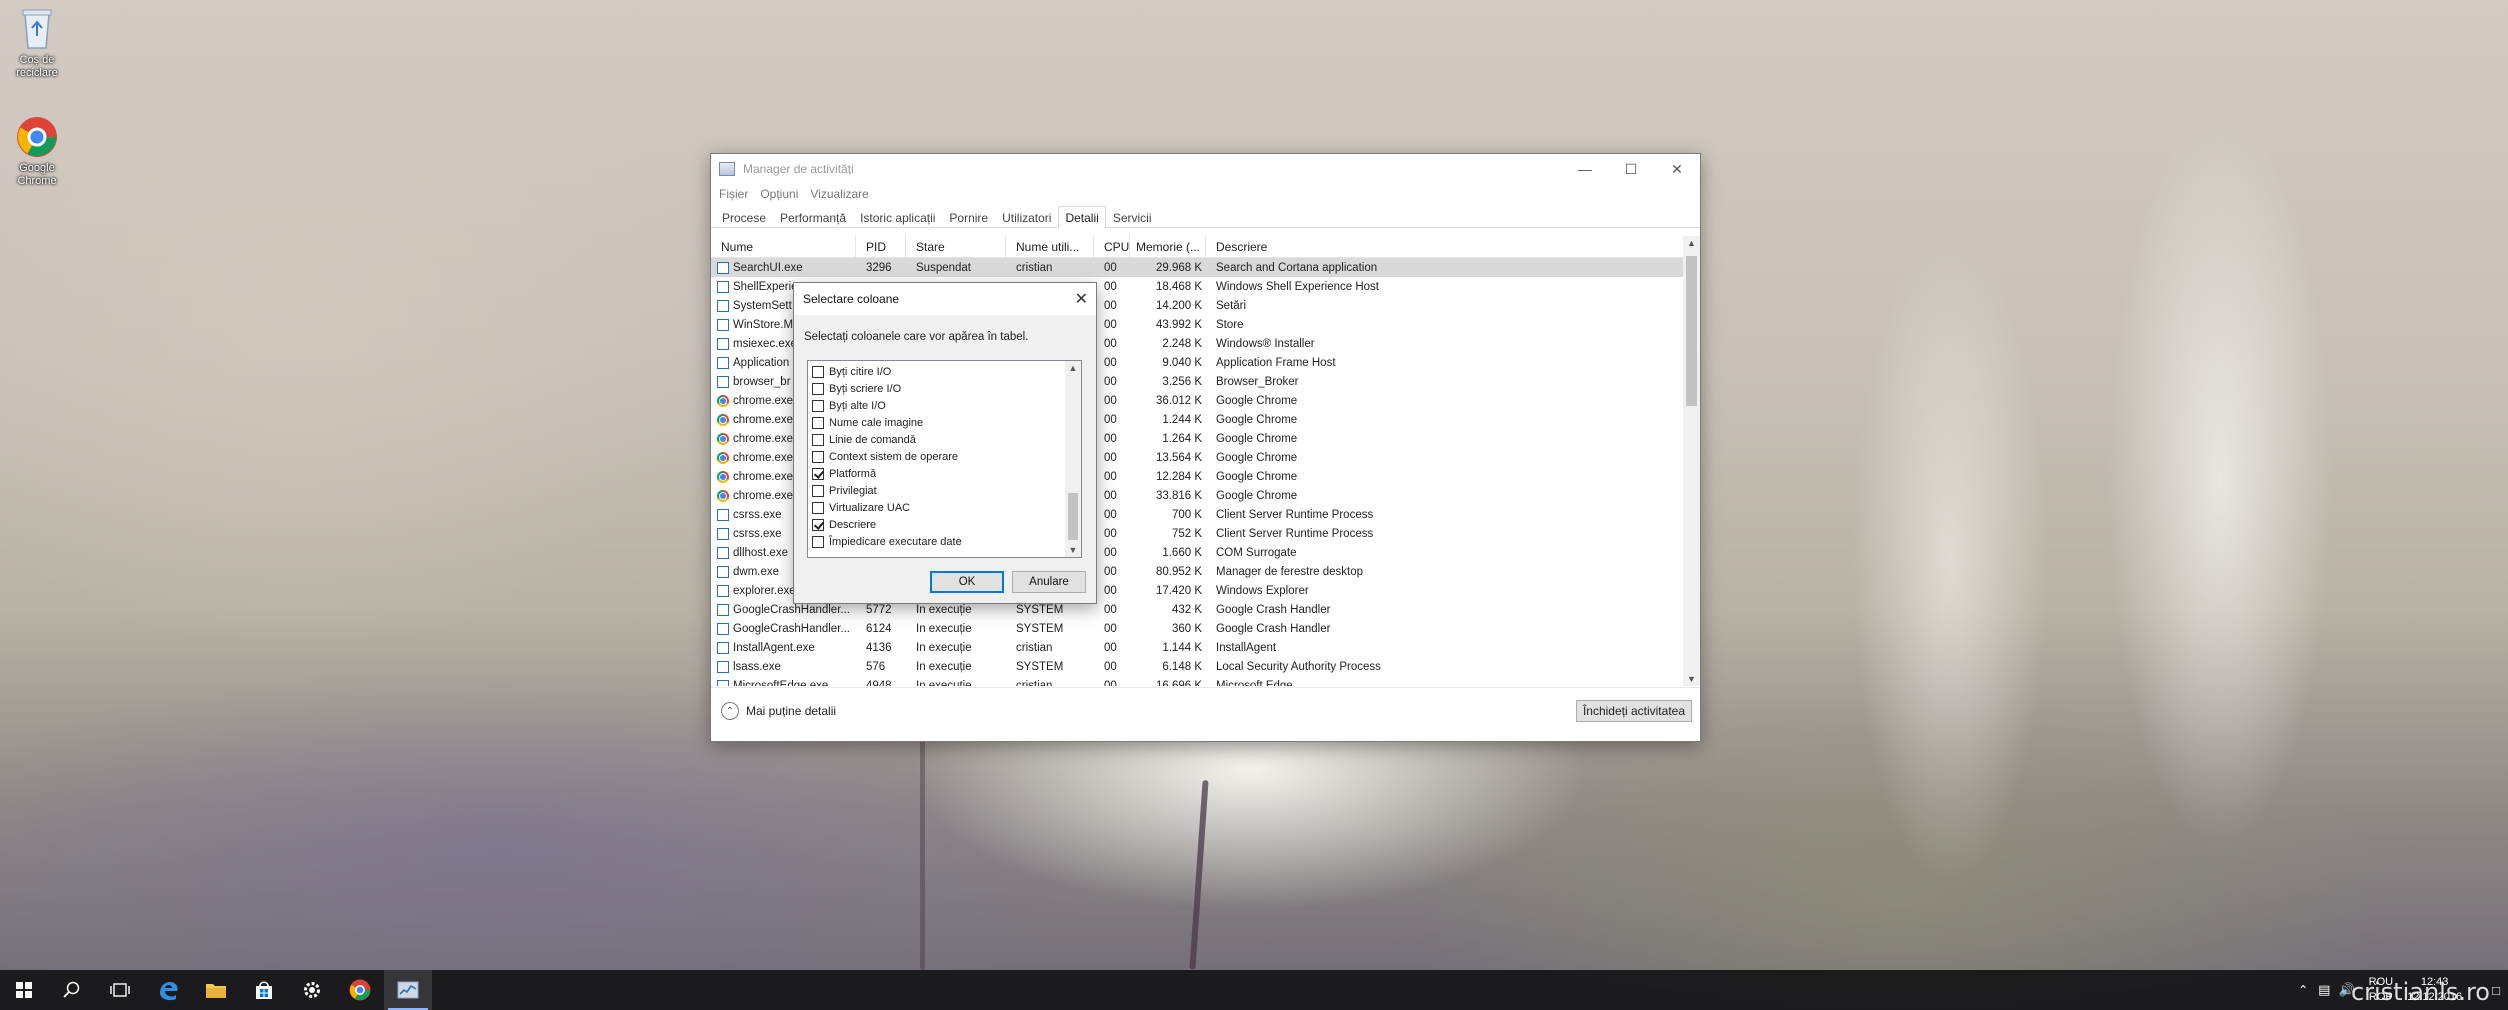 The height and width of the screenshot is (1010, 2508). Describe the element at coordinates (1691, 461) in the screenshot. I see `table-scrollbar: ▲ ▼` at that location.